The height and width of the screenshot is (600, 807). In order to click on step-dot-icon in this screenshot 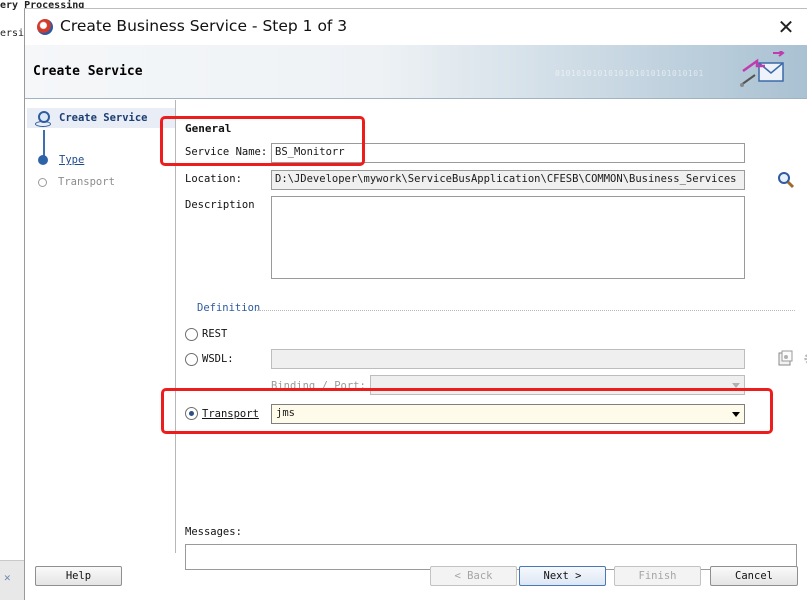, I will do `click(43, 160)`.